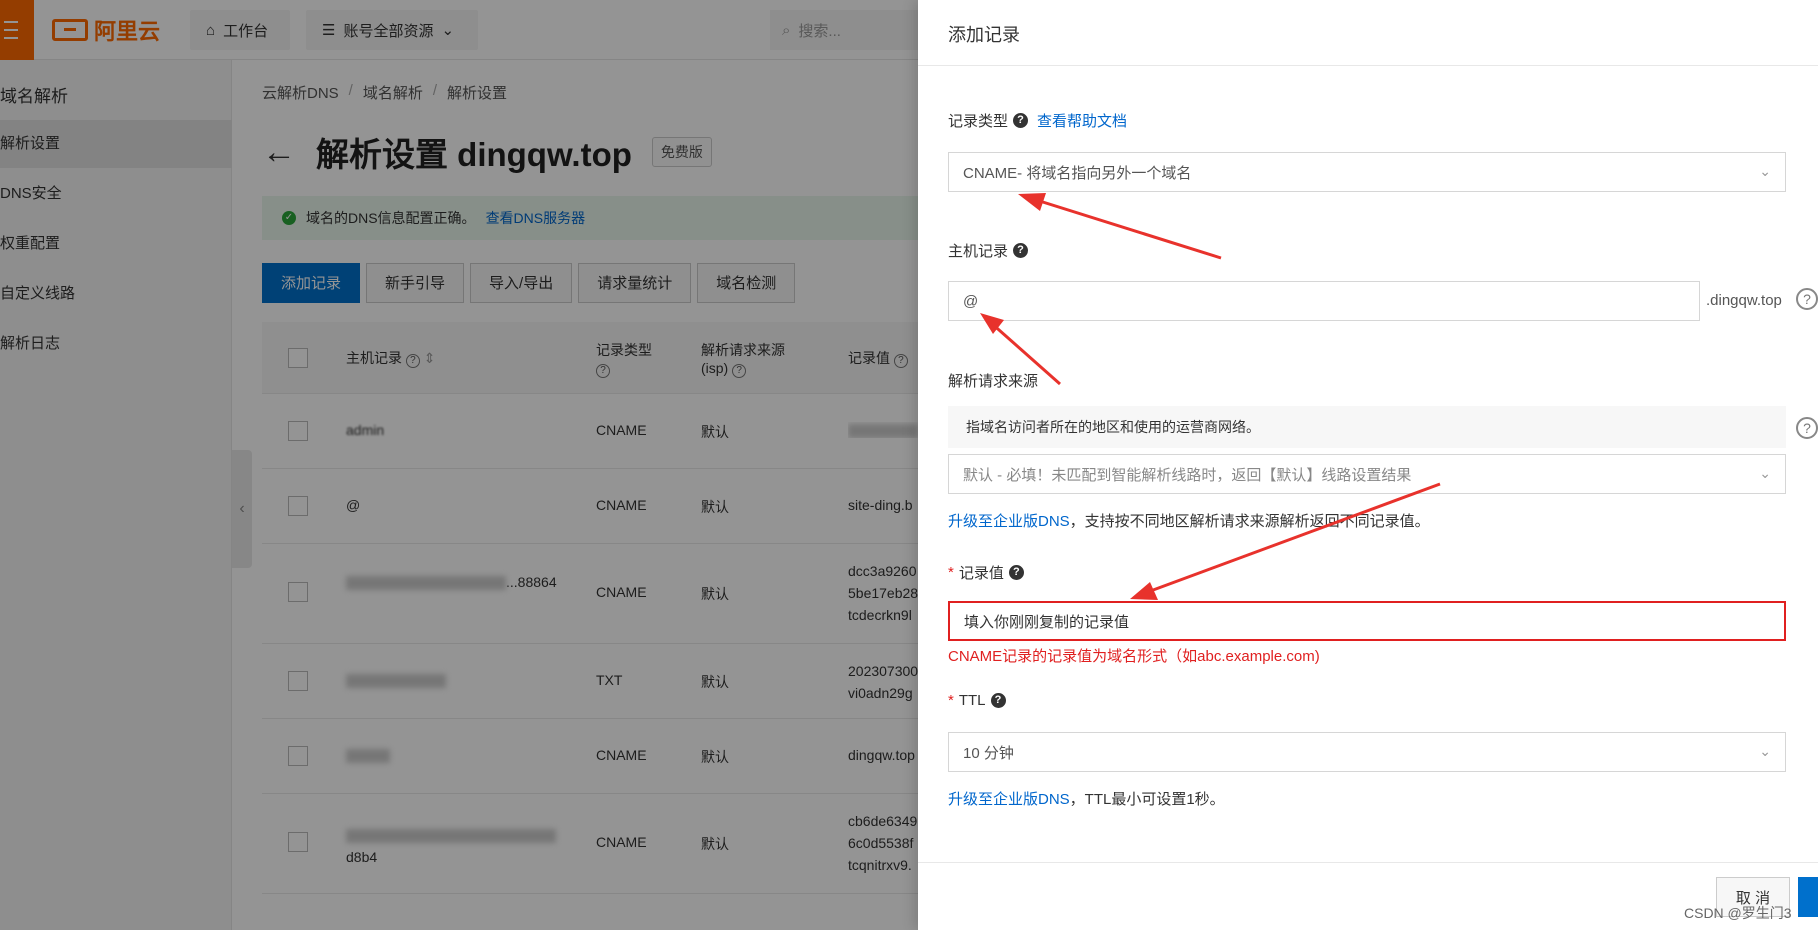  I want to click on record-value-error: CNAME记录的记录值为域名形式（如abc.example.com), so click(1134, 656).